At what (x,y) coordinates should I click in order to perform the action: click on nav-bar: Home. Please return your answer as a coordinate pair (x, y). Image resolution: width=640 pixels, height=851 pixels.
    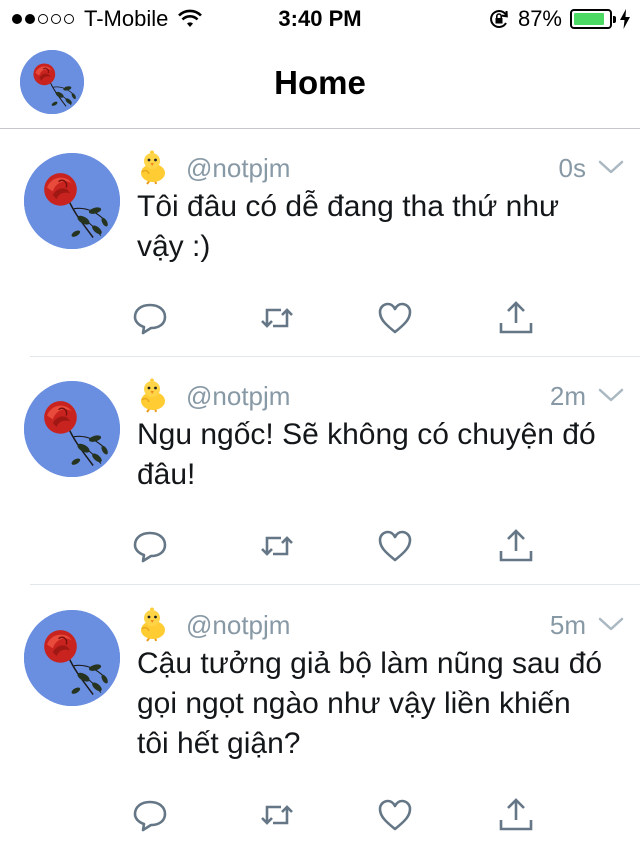
    Looking at the image, I should click on (320, 84).